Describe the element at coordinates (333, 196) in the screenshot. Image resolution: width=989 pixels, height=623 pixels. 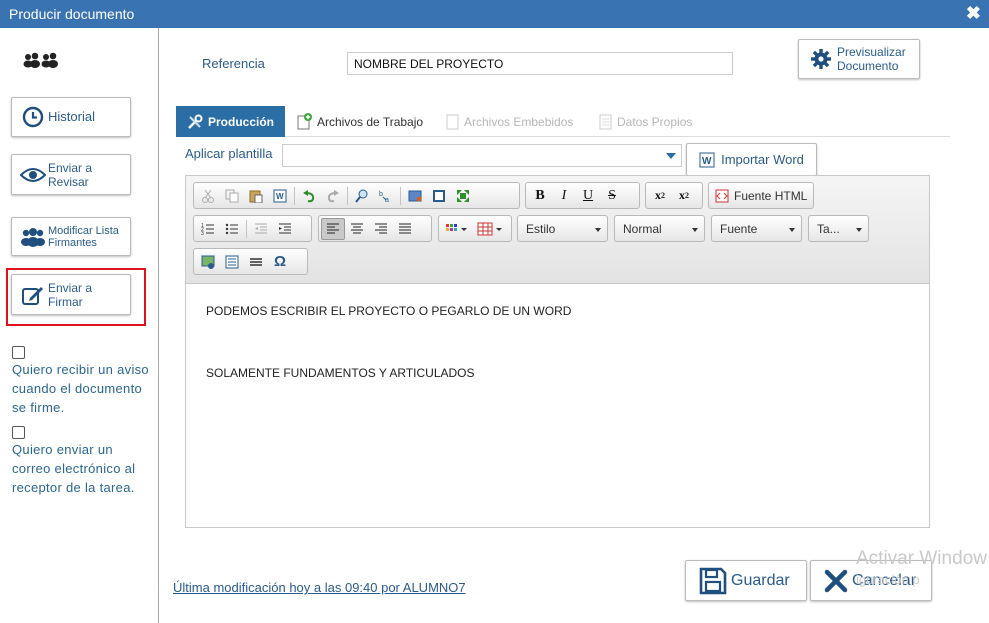
I see `redo-icon` at that location.